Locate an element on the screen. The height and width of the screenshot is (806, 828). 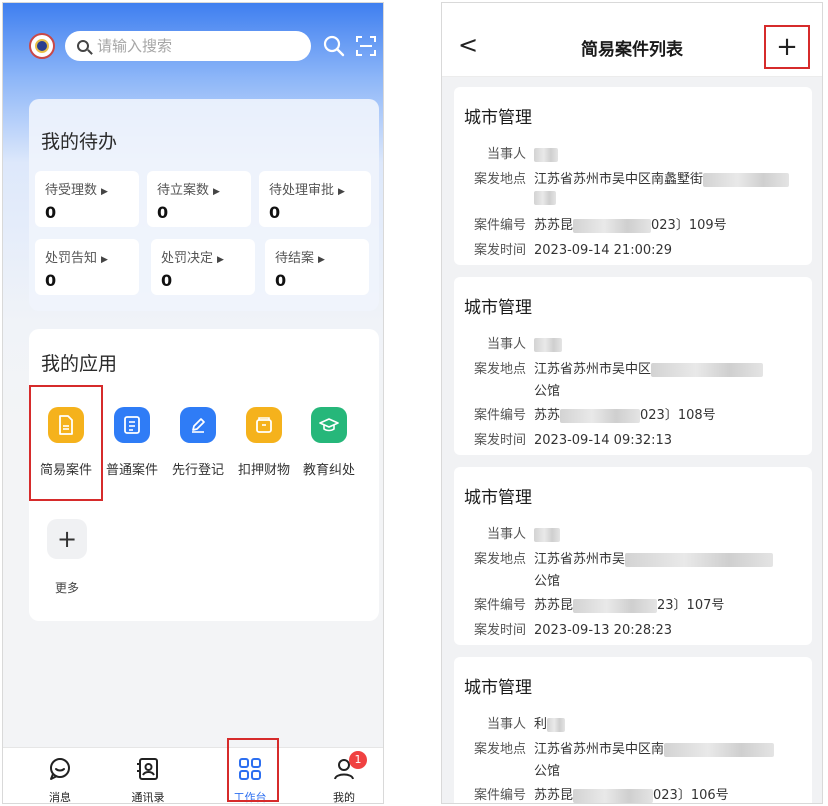
top-bar is located at coordinates (193, 45).